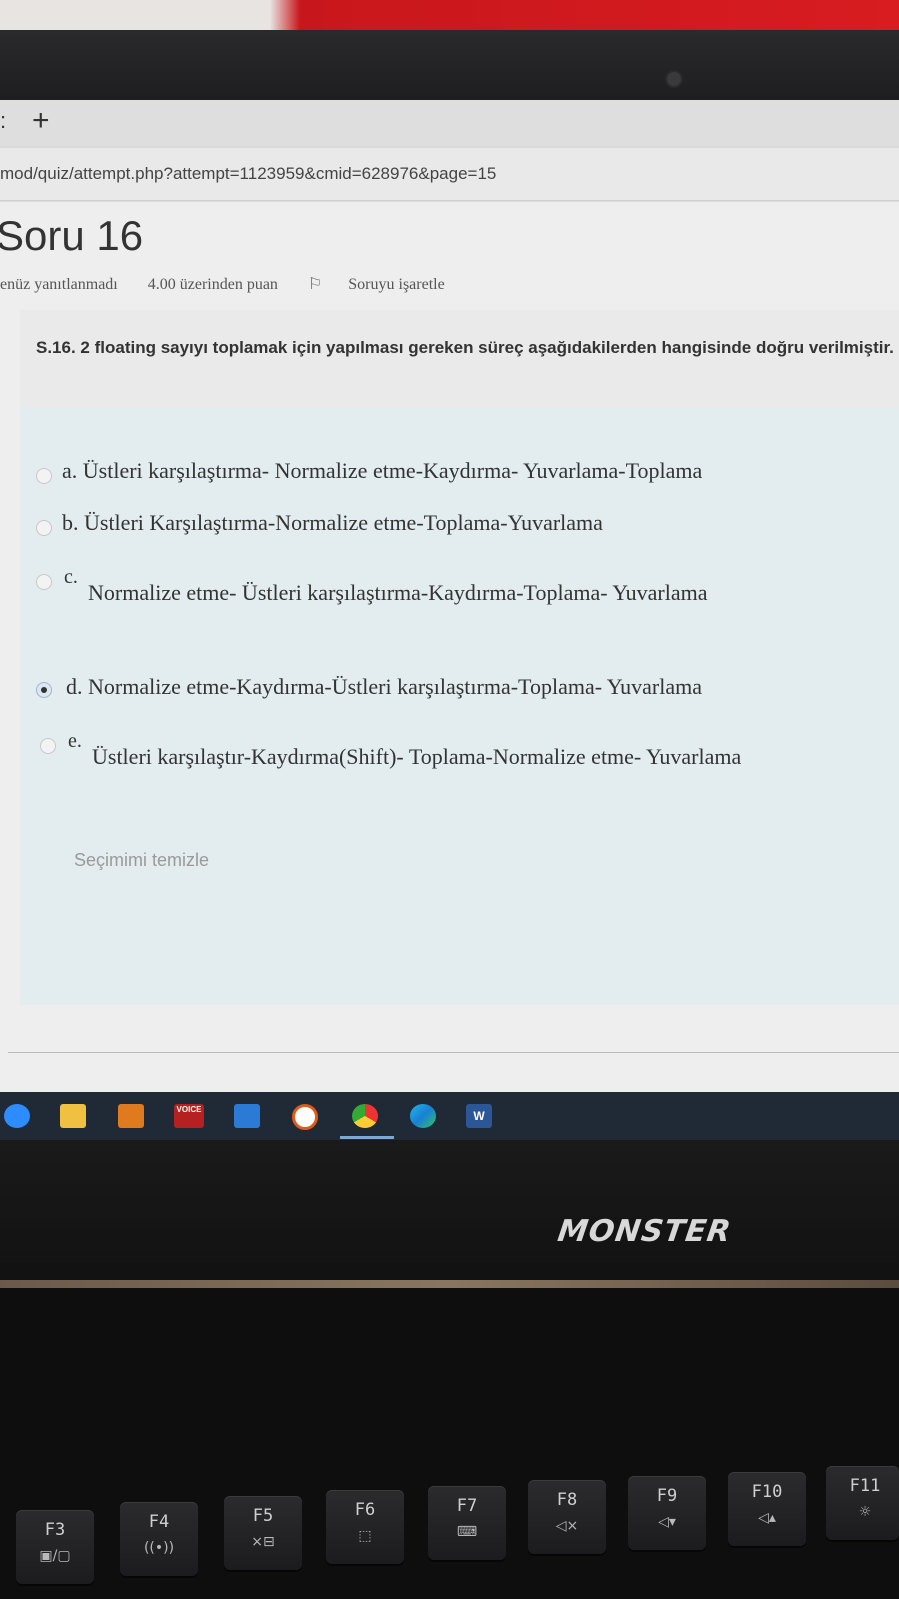 Image resolution: width=899 pixels, height=1599 pixels. Describe the element at coordinates (453, 1052) in the screenshot. I see `page-divider` at that location.